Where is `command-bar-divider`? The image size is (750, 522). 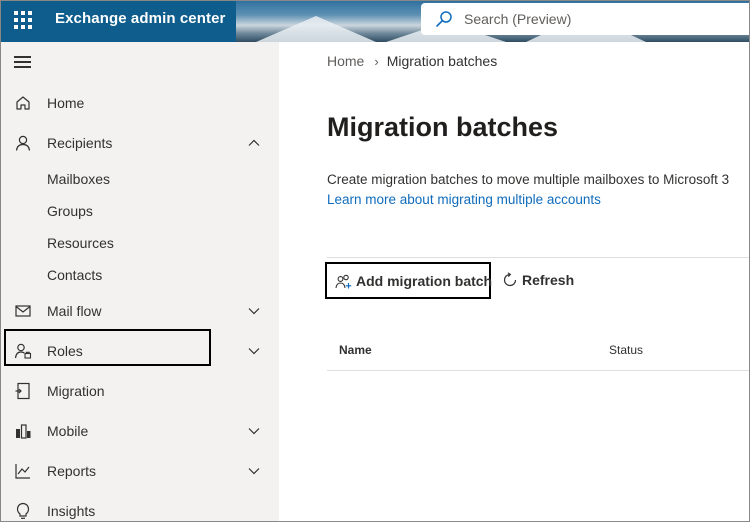
command-bar-divider is located at coordinates (538, 257).